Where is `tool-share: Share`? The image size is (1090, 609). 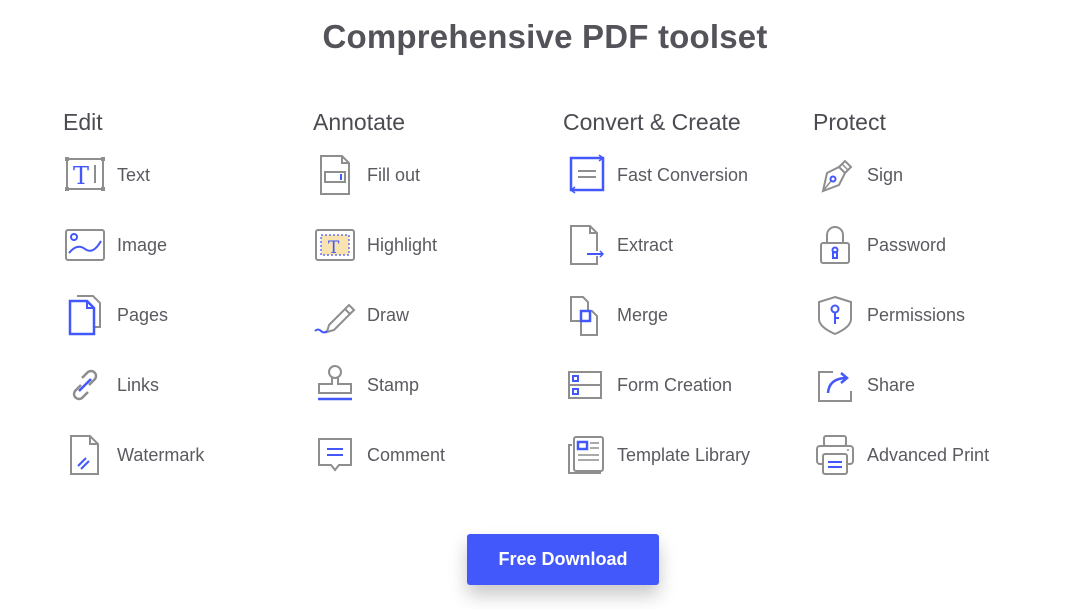 tool-share: Share is located at coordinates (938, 385).